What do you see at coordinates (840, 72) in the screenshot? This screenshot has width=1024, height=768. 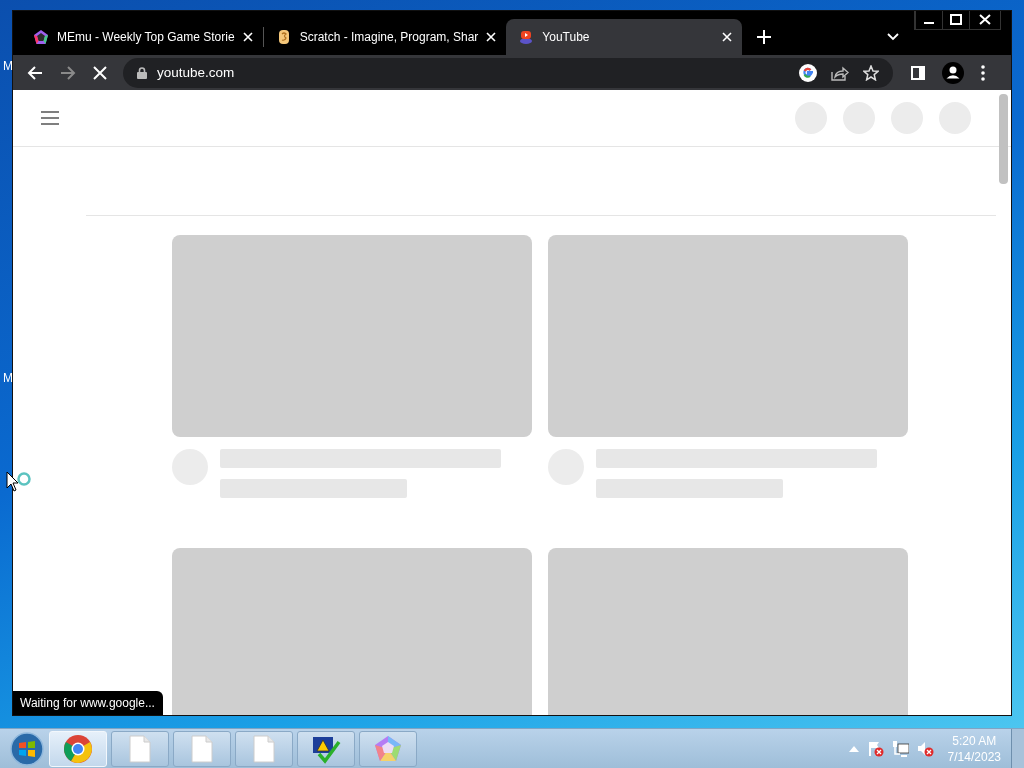 I see `share-icon` at bounding box center [840, 72].